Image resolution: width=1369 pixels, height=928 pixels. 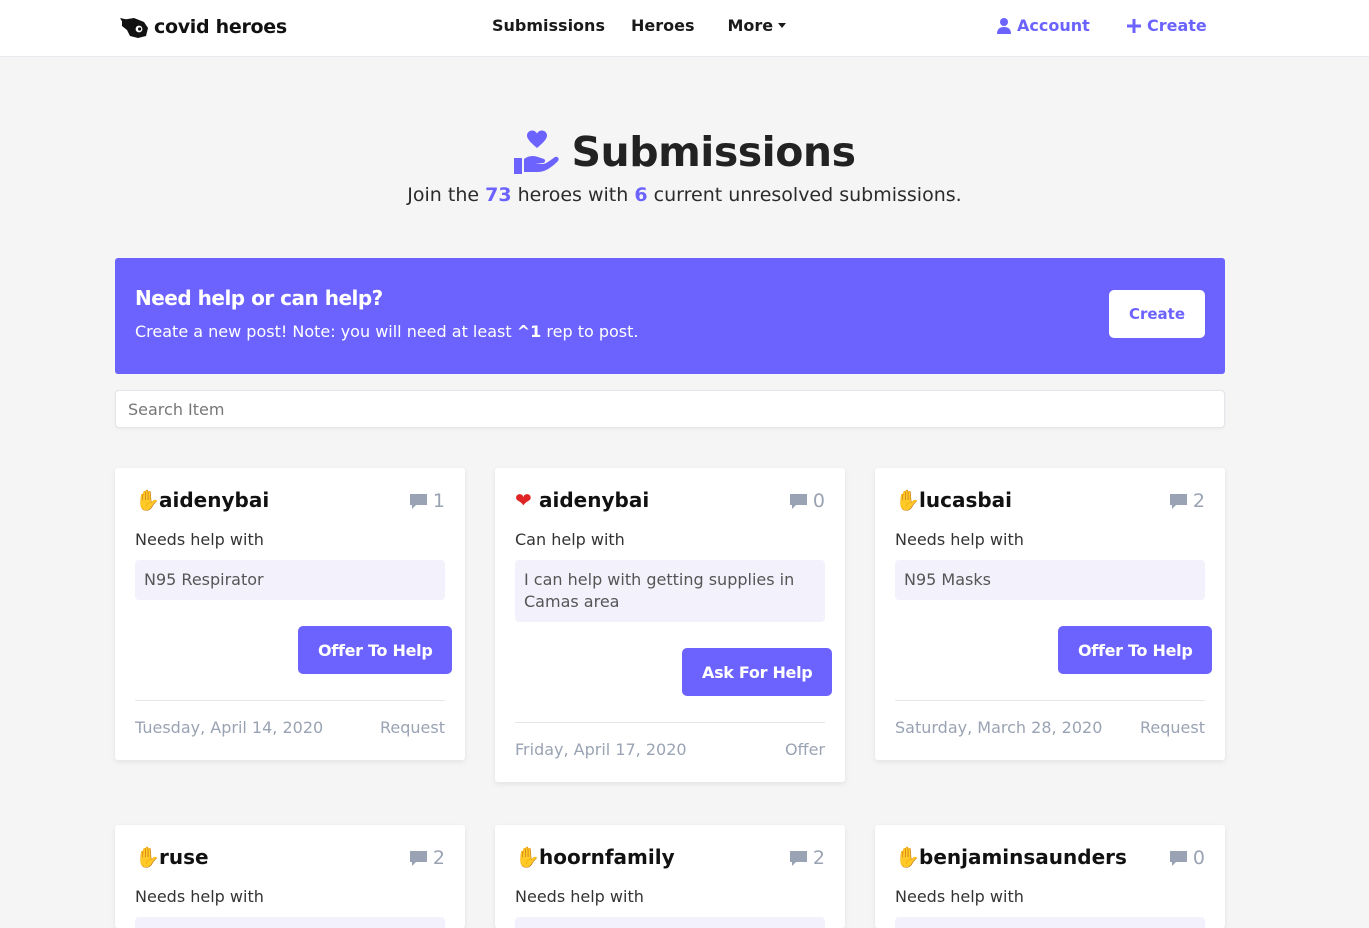 I want to click on card-date: Saturday, March 28, 2020, so click(x=999, y=727).